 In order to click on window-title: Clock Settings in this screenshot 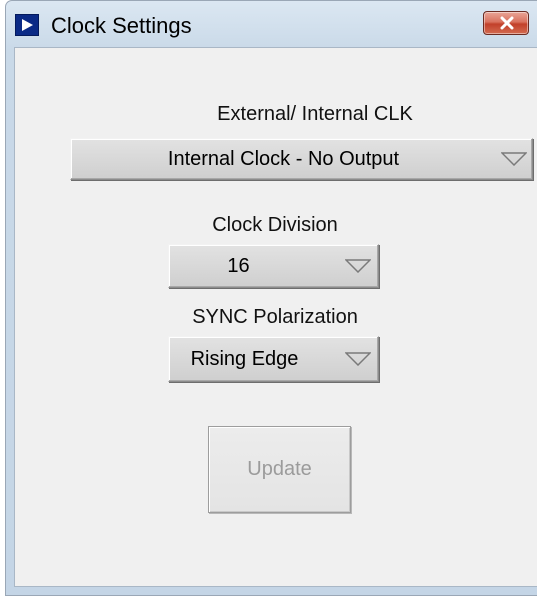, I will do `click(121, 25)`.